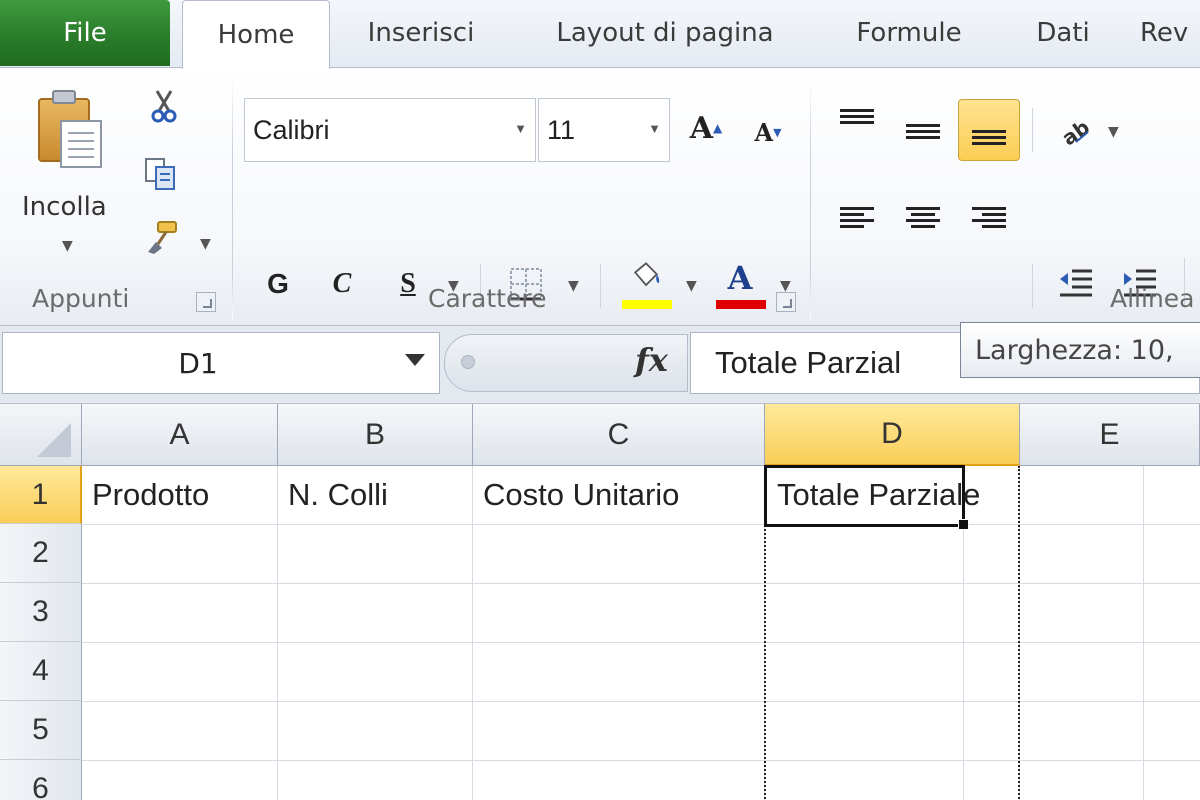 The width and height of the screenshot is (1200, 800). What do you see at coordinates (1170, 33) in the screenshot?
I see `tab-review: Rev` at bounding box center [1170, 33].